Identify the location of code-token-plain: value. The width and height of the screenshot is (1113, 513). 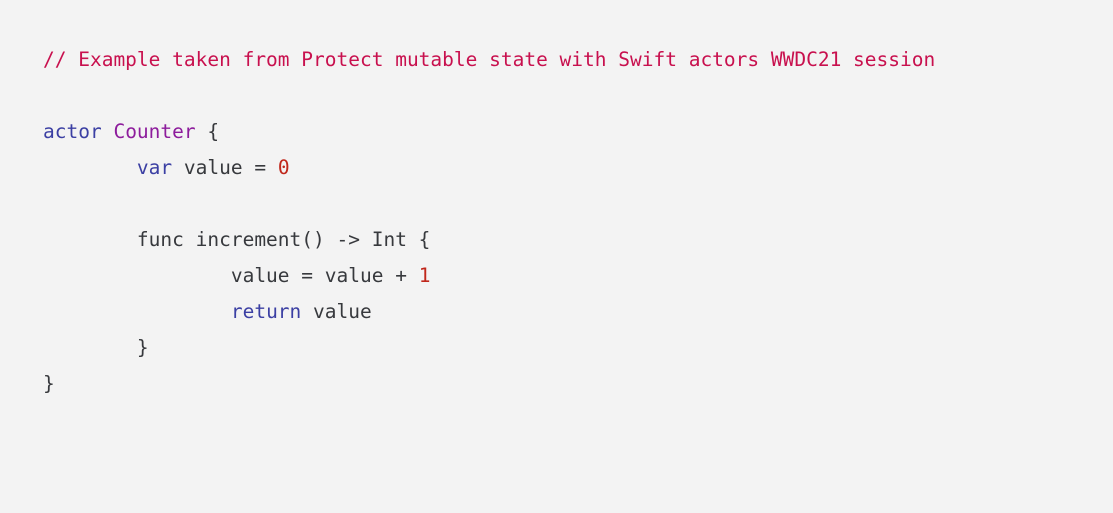
(336, 311).